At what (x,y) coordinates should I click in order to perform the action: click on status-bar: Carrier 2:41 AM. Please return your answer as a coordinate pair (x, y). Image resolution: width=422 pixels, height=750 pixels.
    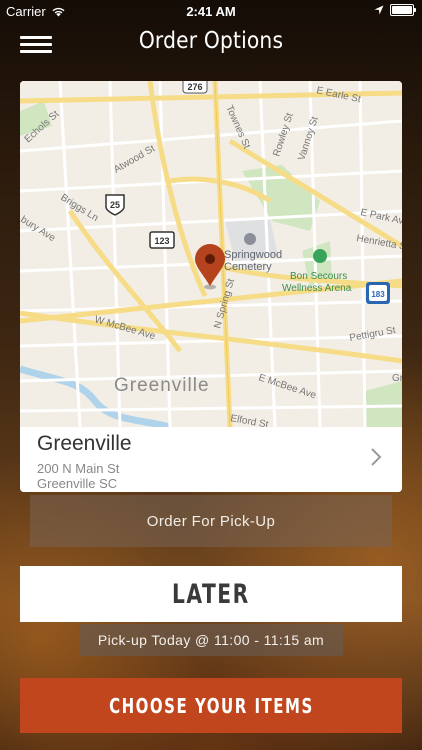
    Looking at the image, I should click on (211, 11).